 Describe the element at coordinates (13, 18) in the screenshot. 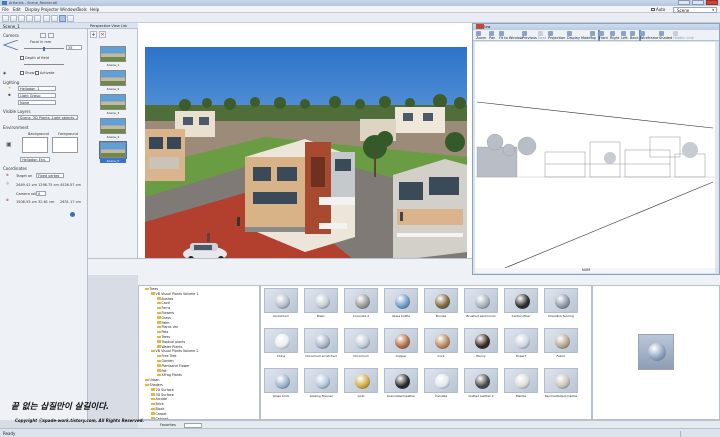

I see `lights-tool-icon` at that location.